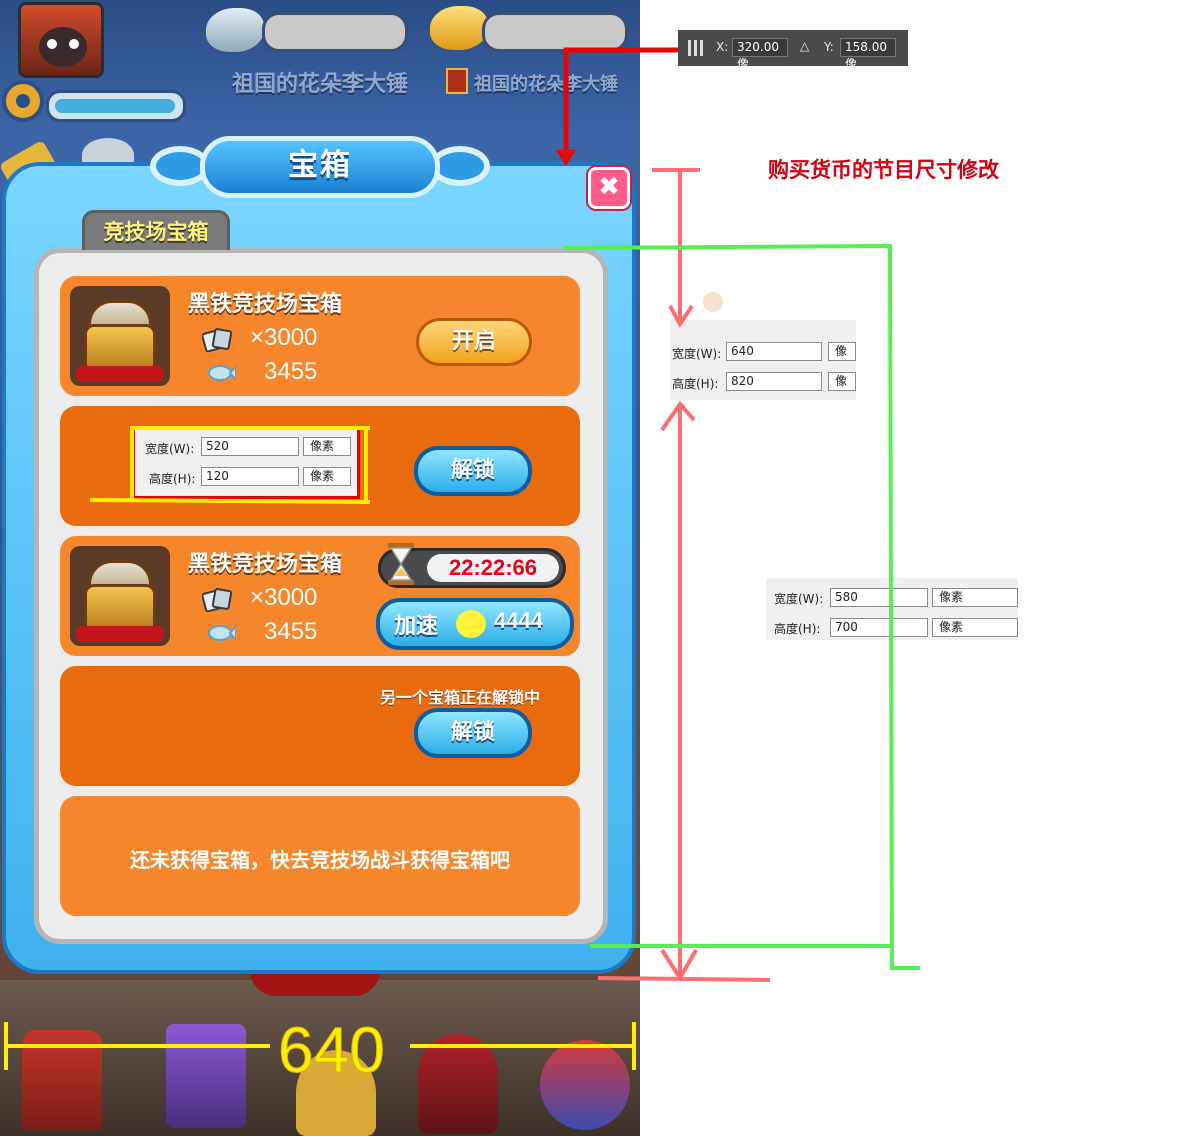  Describe the element at coordinates (320, 336) in the screenshot. I see `chest-slot-1: 黑铁竞技场宝箱 ×3000 3455 开启` at that location.